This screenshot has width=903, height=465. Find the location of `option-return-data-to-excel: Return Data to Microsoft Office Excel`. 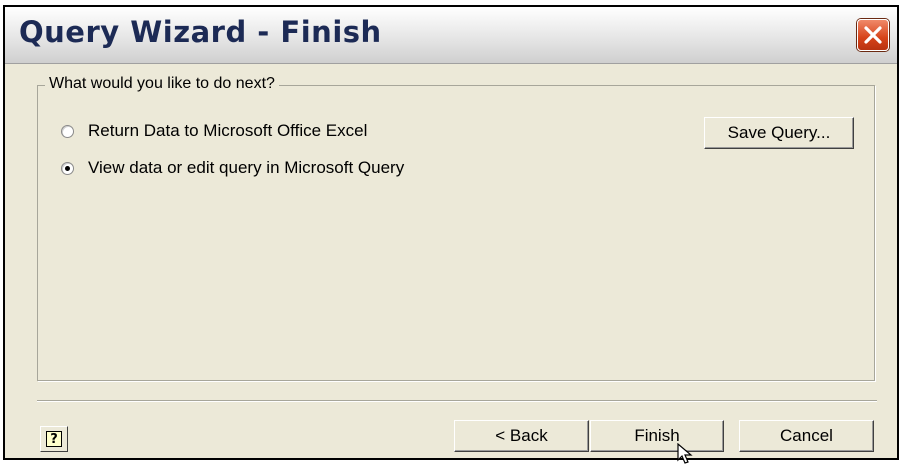

option-return-data-to-excel: Return Data to Microsoft Office Excel is located at coordinates (214, 131).